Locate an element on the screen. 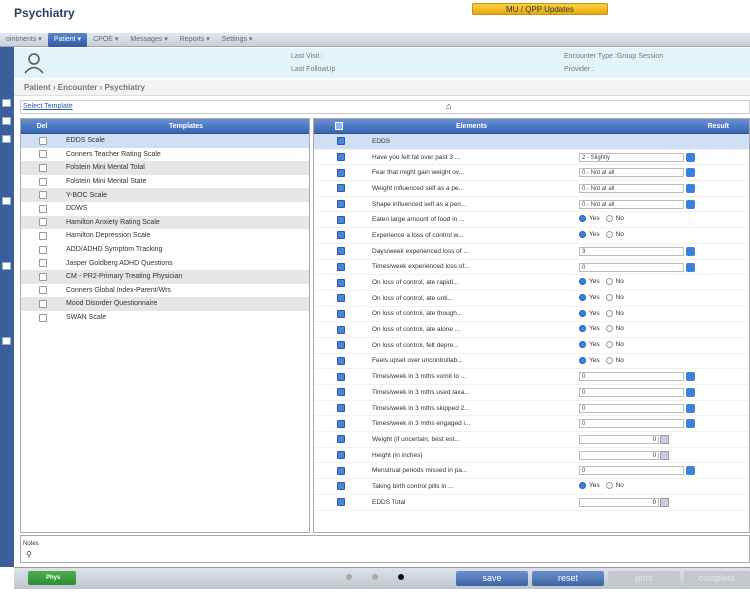  template-row: Hamilton Anxiety Rating Scale is located at coordinates (165, 222).